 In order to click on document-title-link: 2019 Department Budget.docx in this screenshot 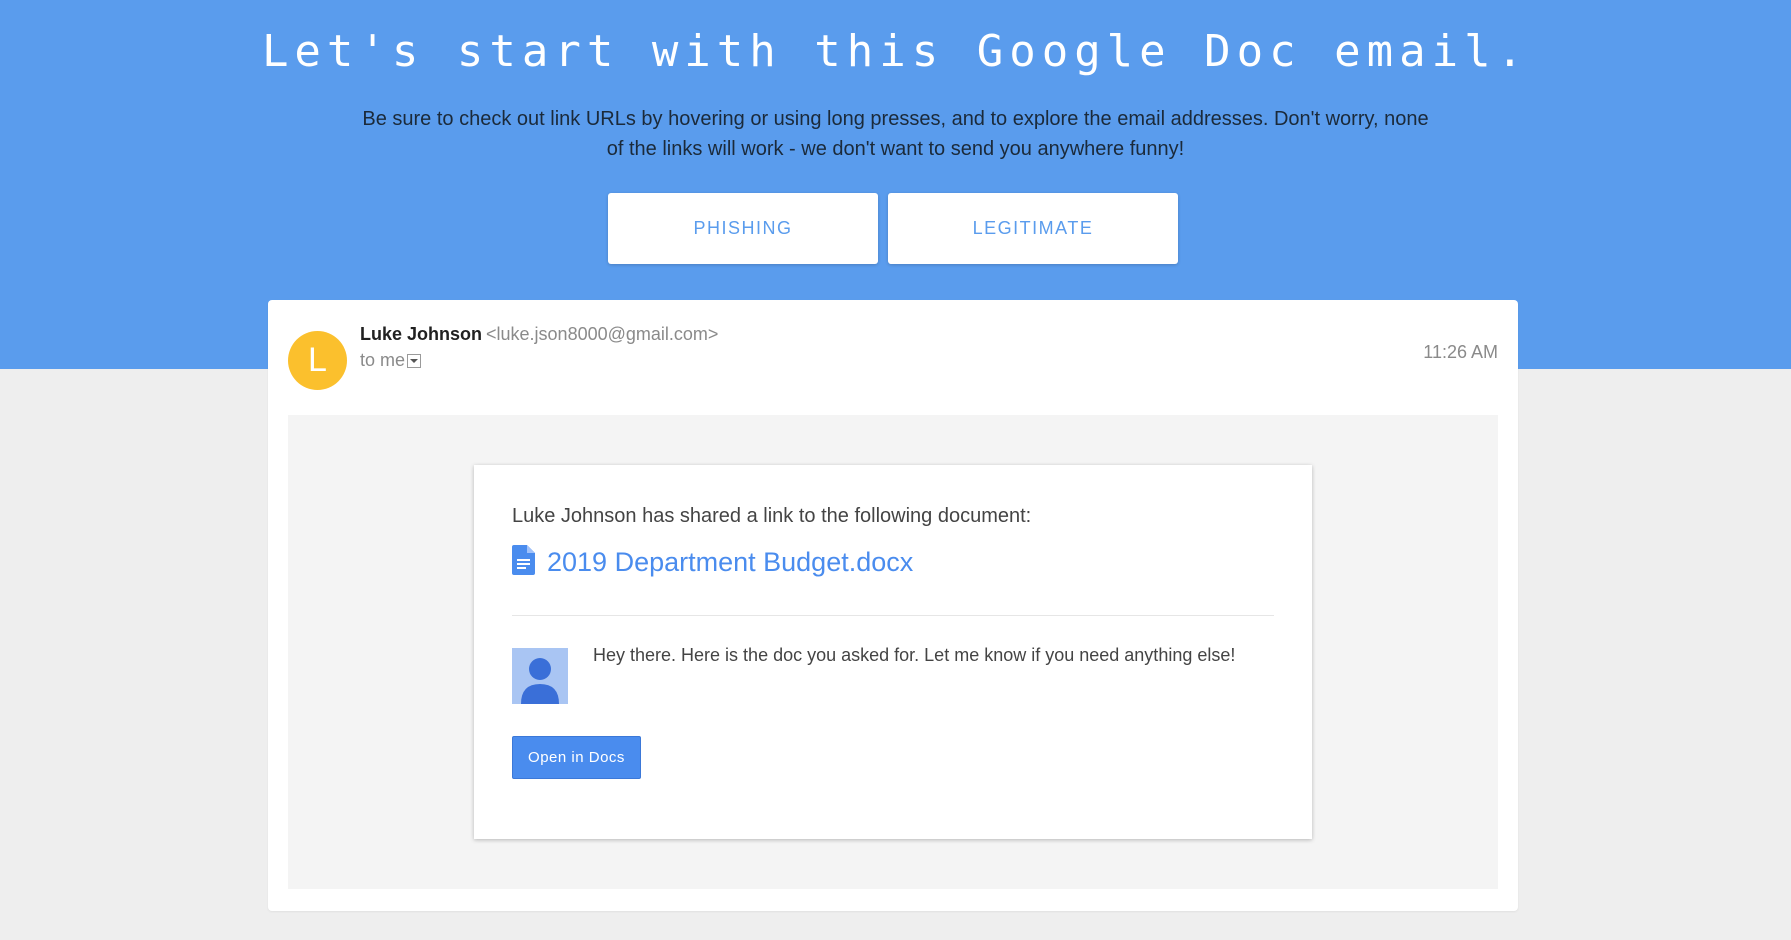, I will do `click(730, 562)`.